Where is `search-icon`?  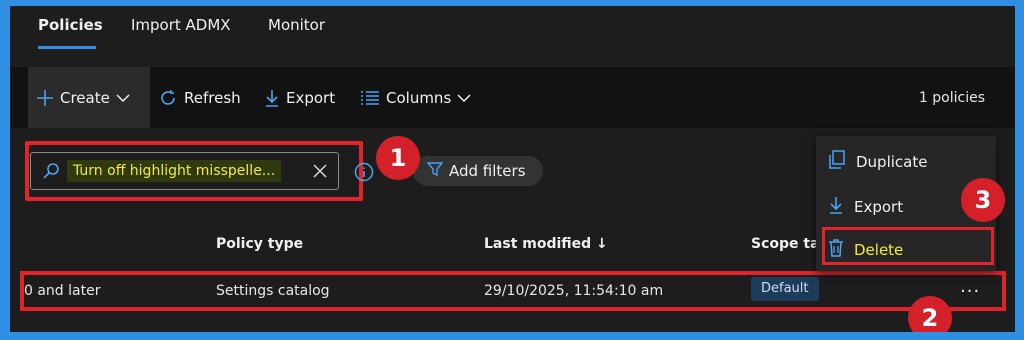 search-icon is located at coordinates (51, 173).